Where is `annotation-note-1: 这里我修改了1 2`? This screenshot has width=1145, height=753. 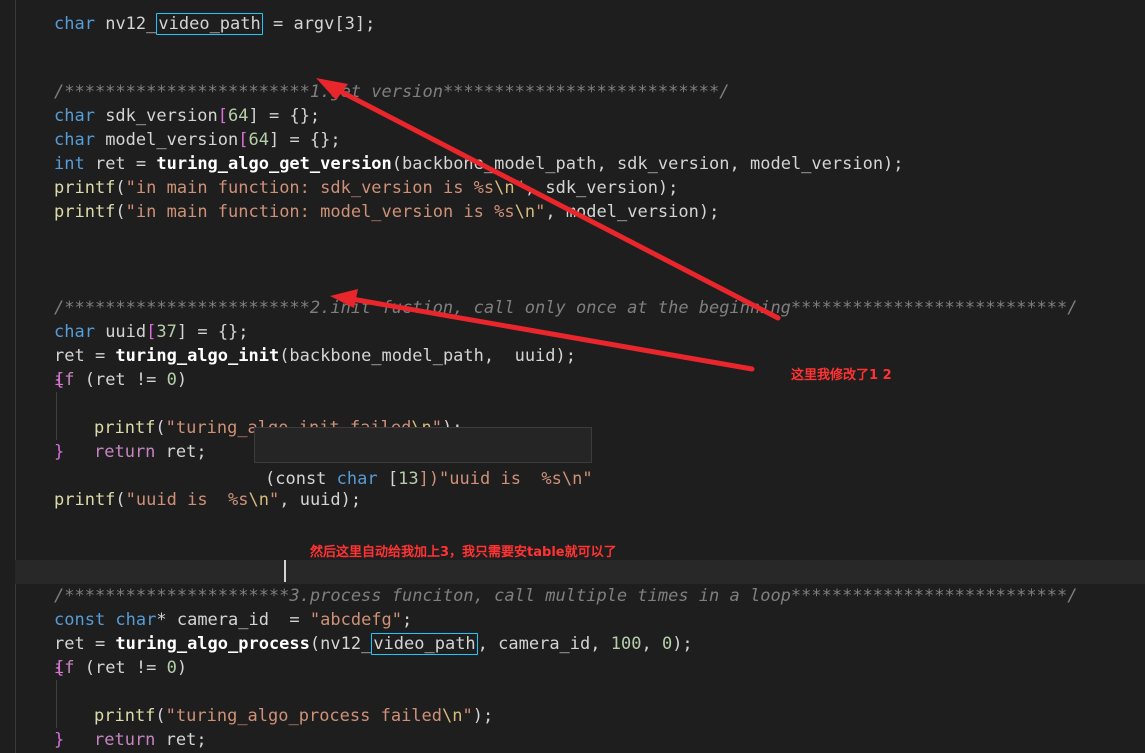
annotation-note-1: 这里我修改了1 2 is located at coordinates (841, 375).